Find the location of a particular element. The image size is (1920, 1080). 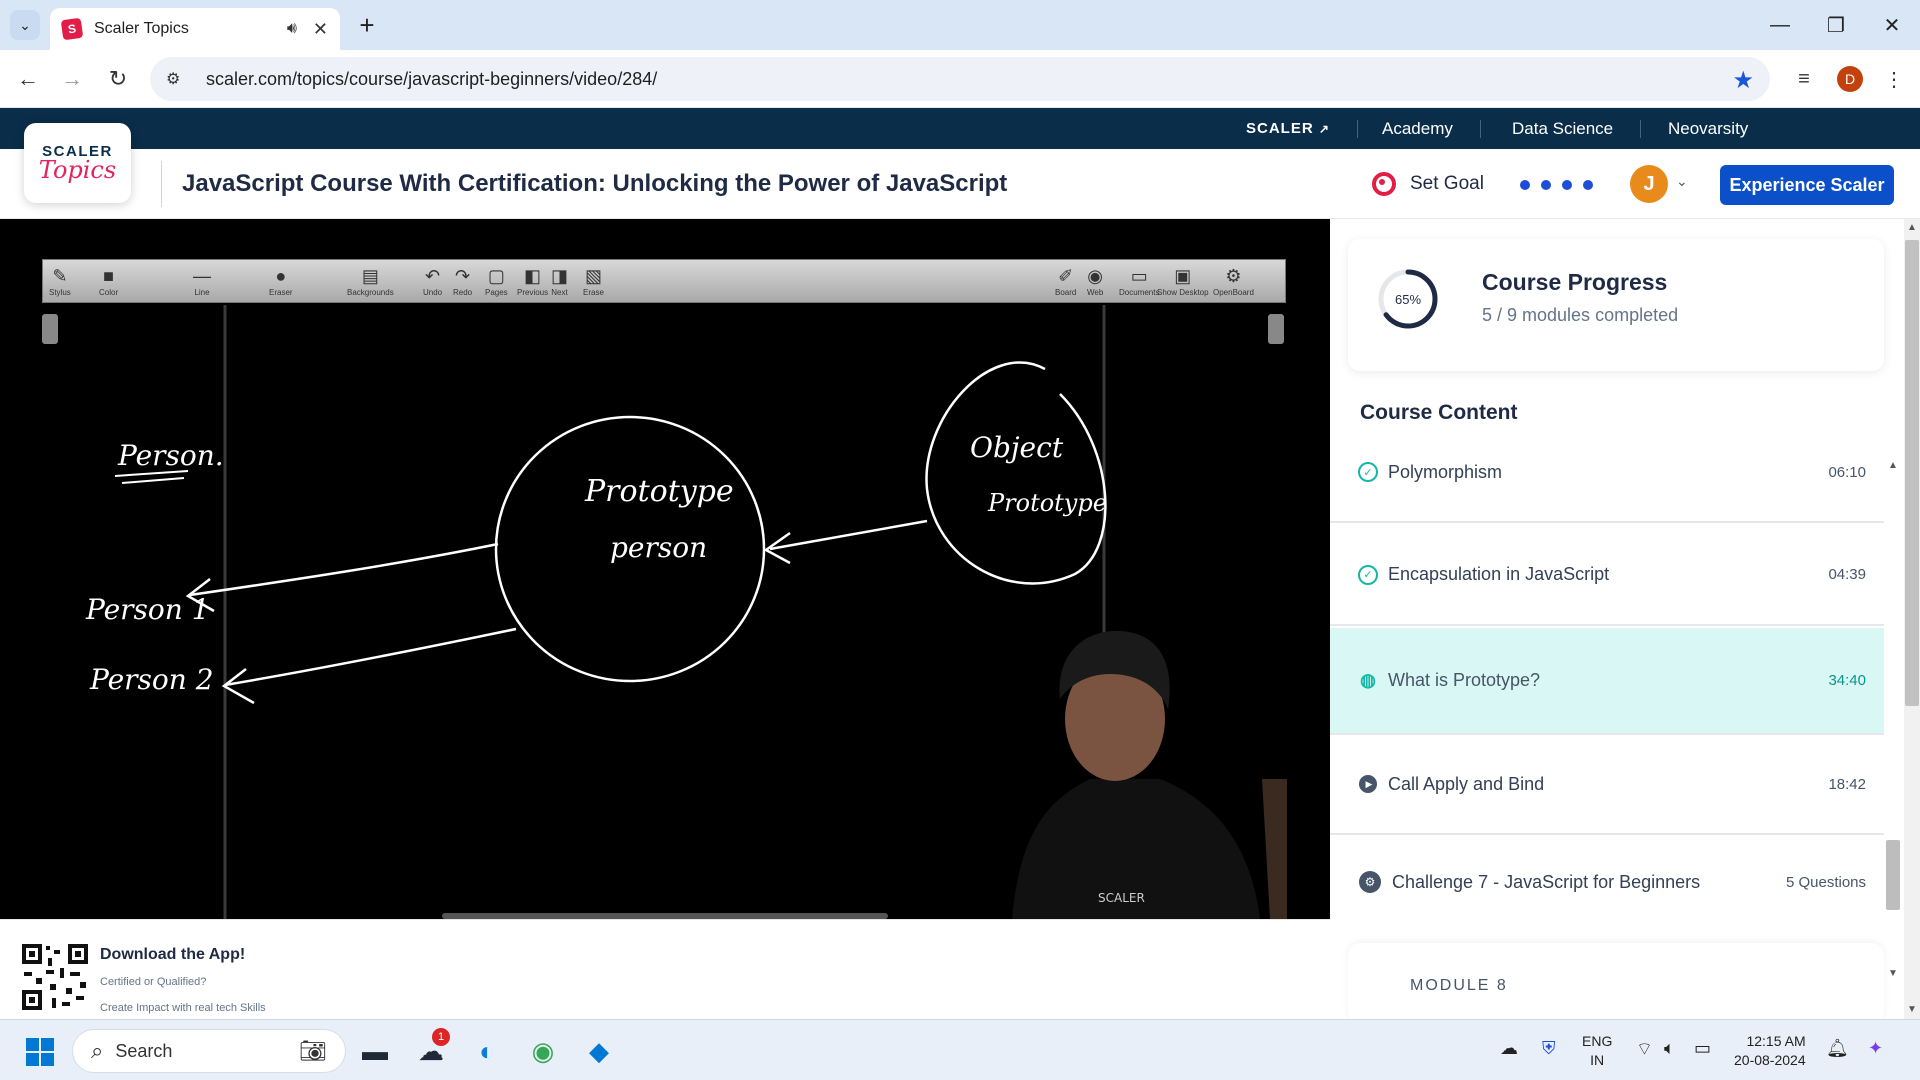

handwriting-proto-person: person is located at coordinates (658, 547).